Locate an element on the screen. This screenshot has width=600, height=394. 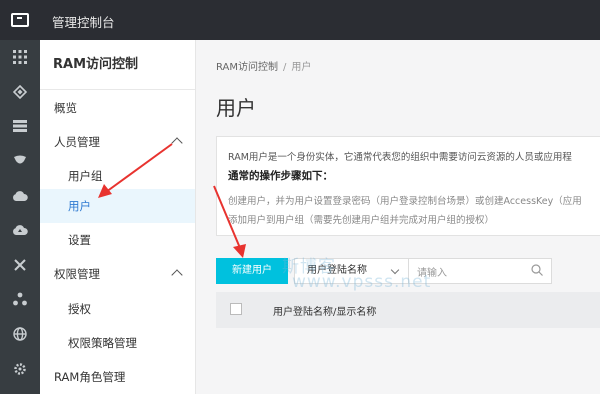
sidebar-item-label: 设置 is located at coordinates (79, 240).